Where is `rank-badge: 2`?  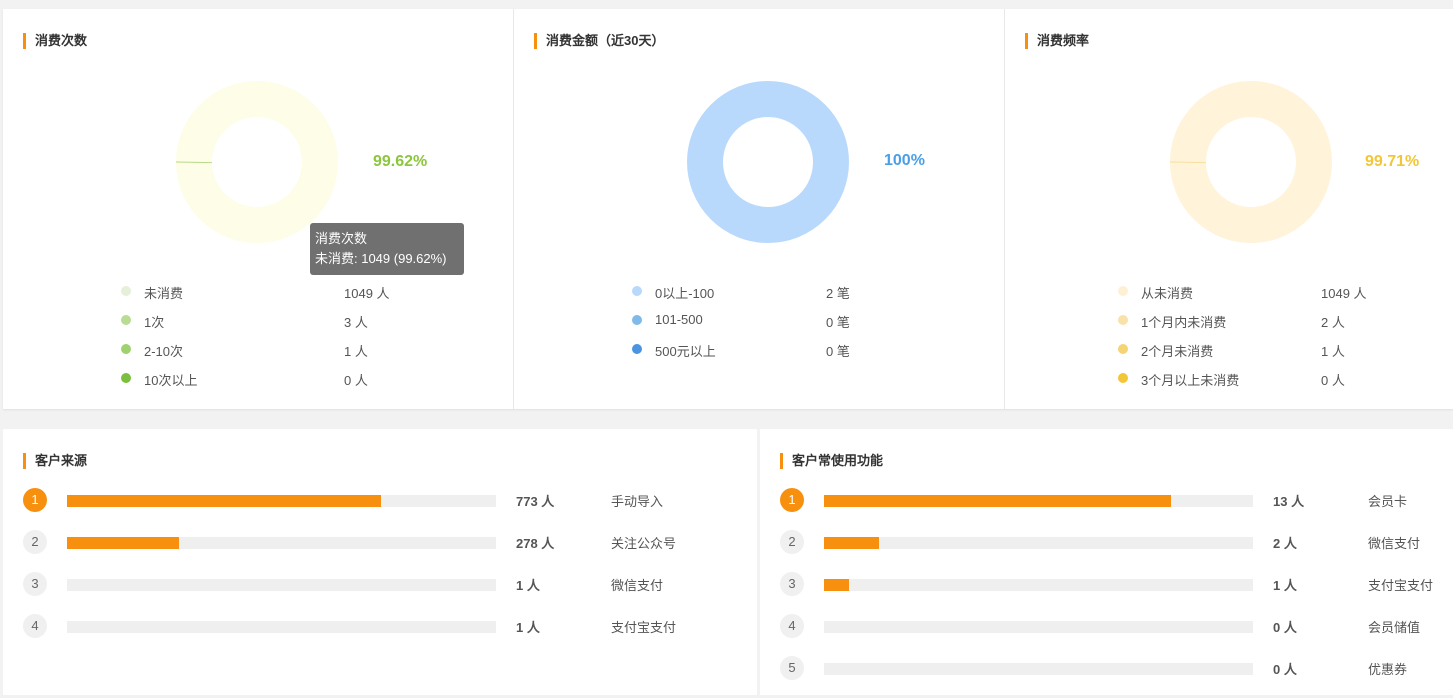 rank-badge: 2 is located at coordinates (792, 542).